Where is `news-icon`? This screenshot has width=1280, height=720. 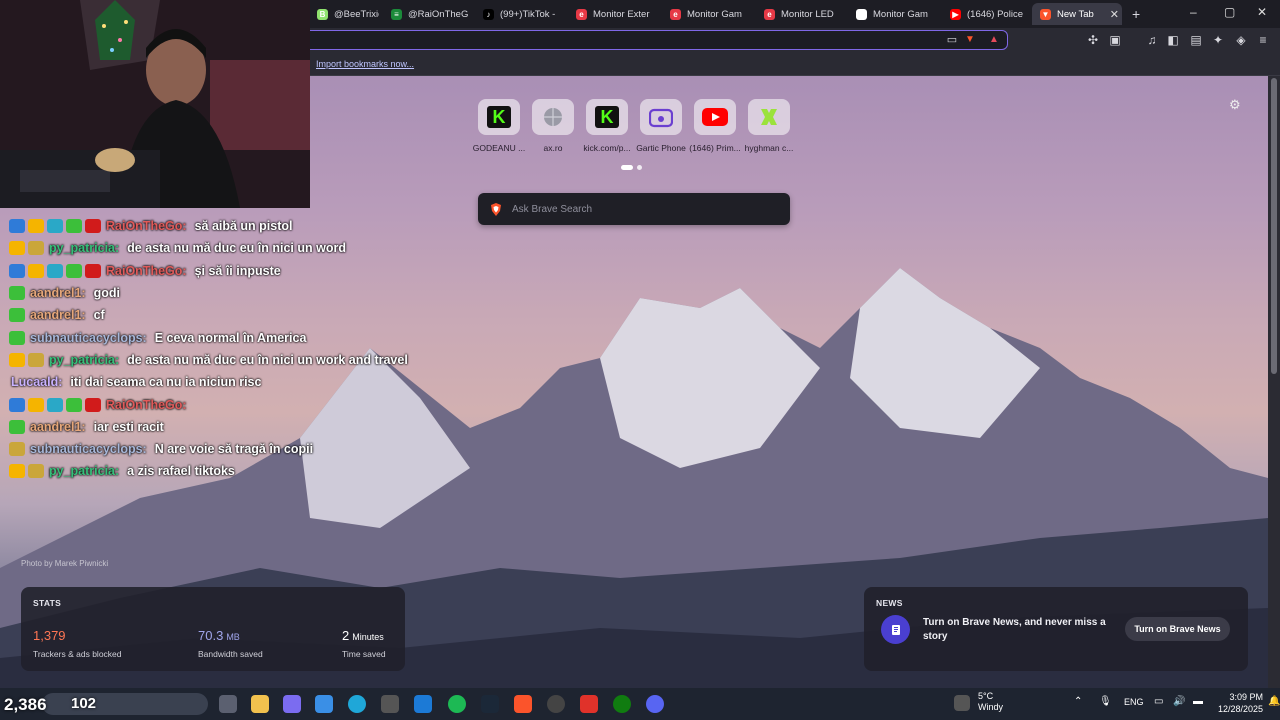 news-icon is located at coordinates (895, 629).